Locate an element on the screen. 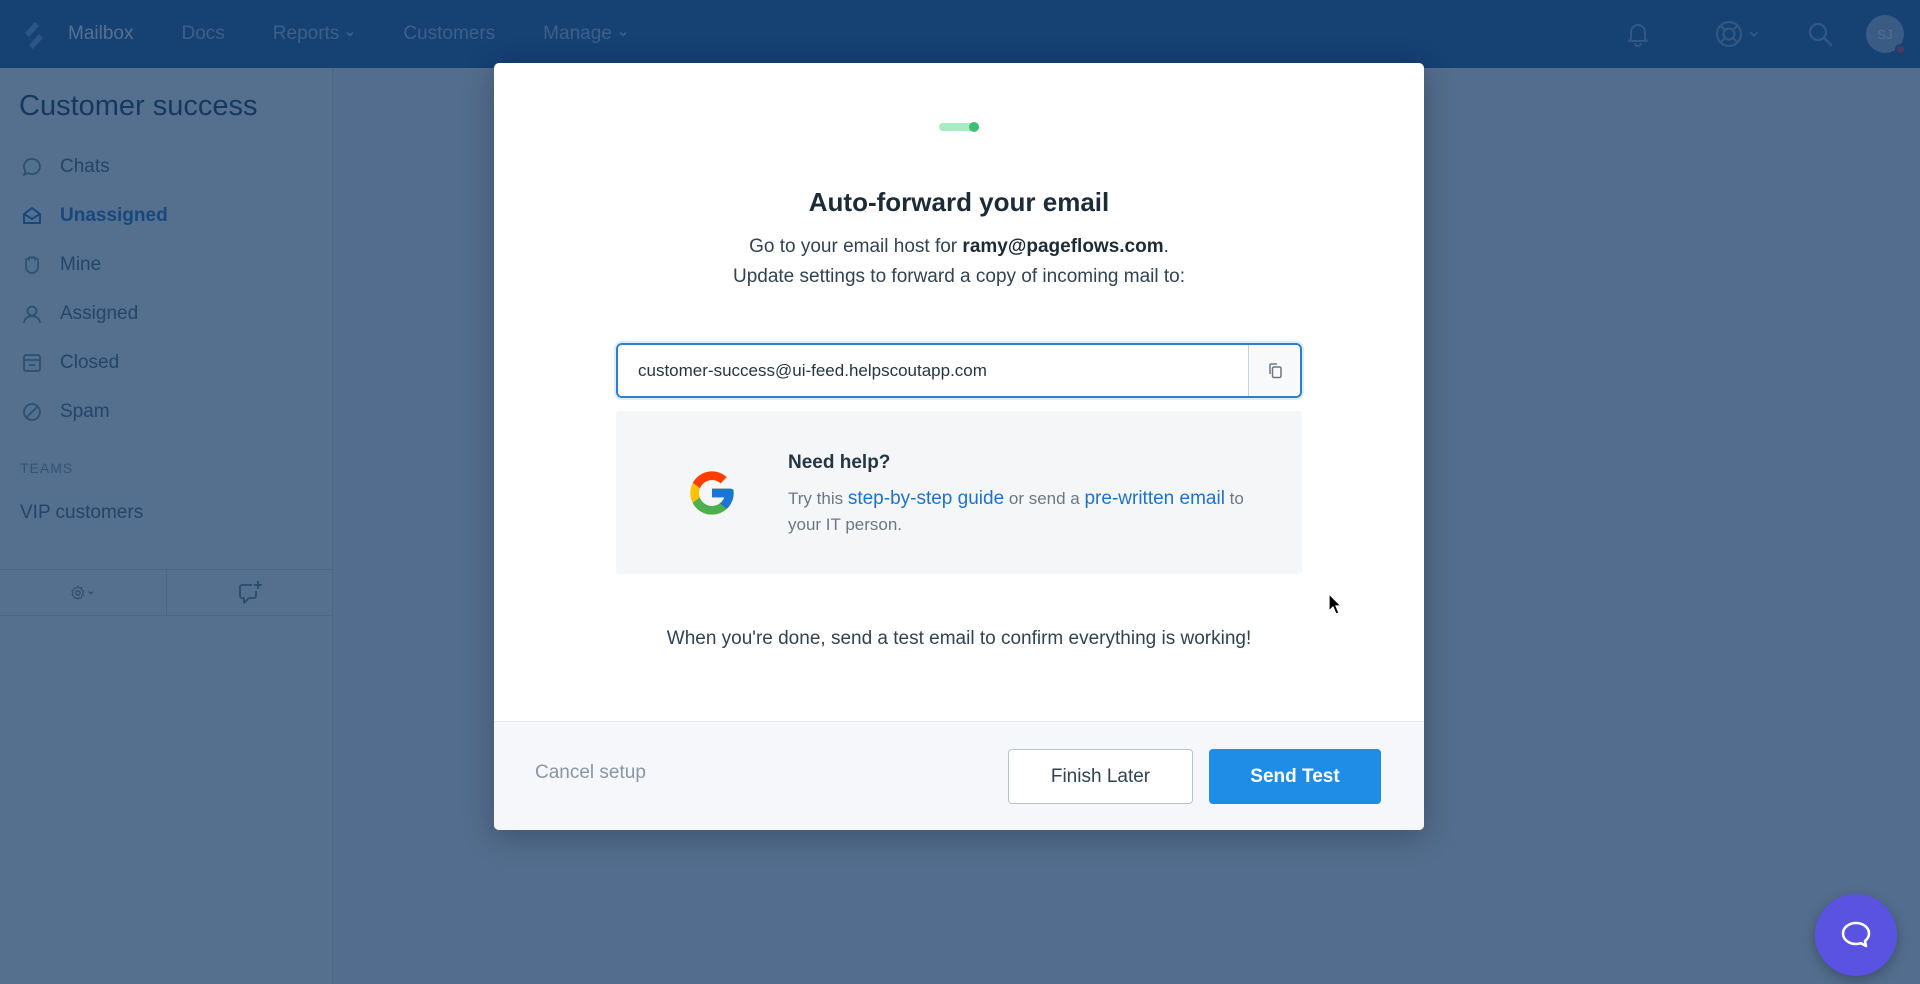 The width and height of the screenshot is (1920, 984). modal-footer: Cancel setup Finish Later Send Test is located at coordinates (959, 775).